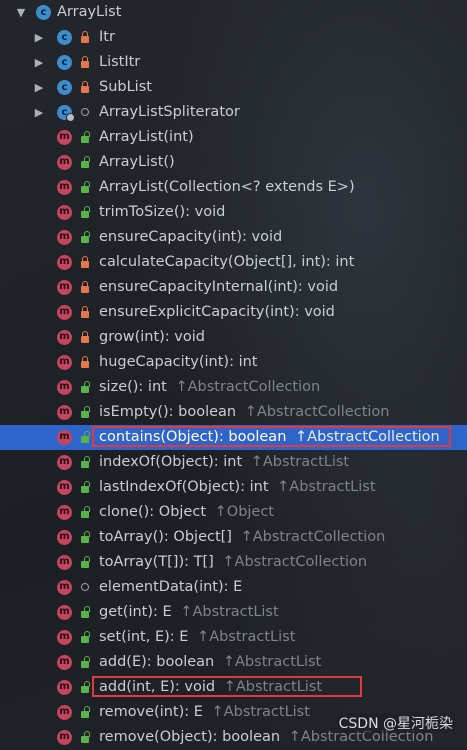 This screenshot has height=750, width=467. Describe the element at coordinates (233, 462) in the screenshot. I see `tree-method-row: m indexOf(Object): int ↑AbstractList` at that location.